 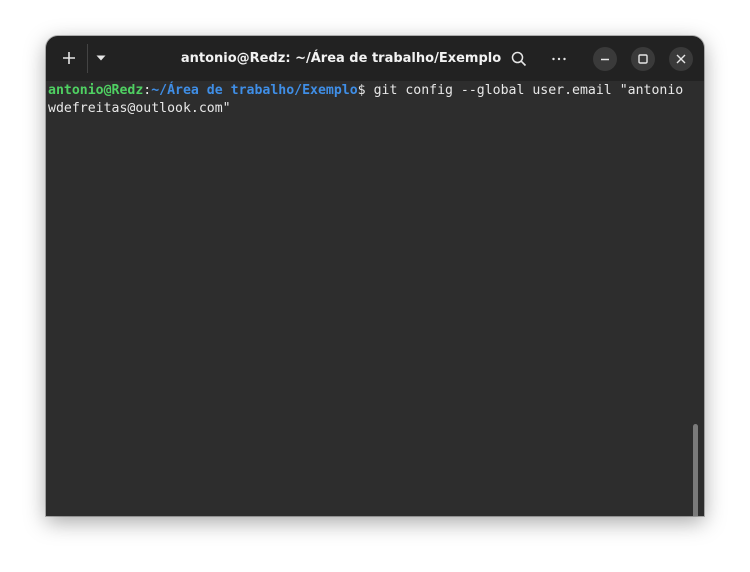 I want to click on maximize-icon, so click(x=643, y=59).